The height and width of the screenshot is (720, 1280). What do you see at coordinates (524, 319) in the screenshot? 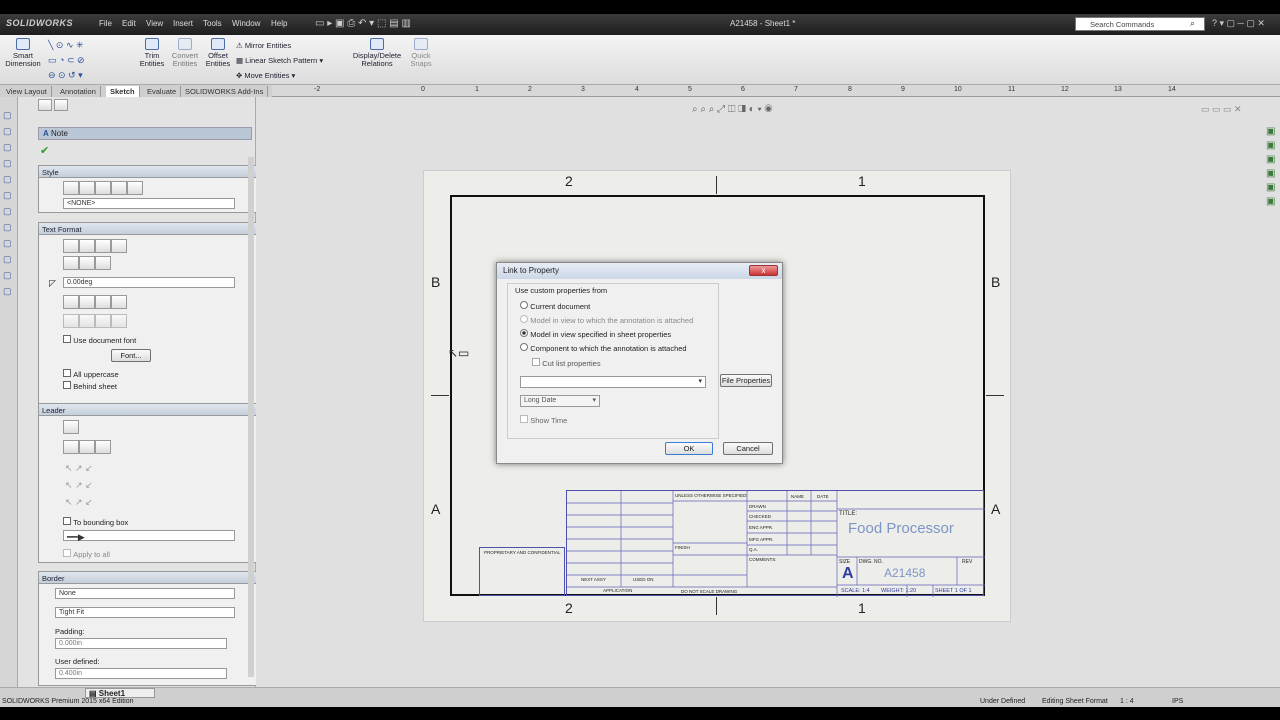
I see `radio-model-attached` at bounding box center [524, 319].